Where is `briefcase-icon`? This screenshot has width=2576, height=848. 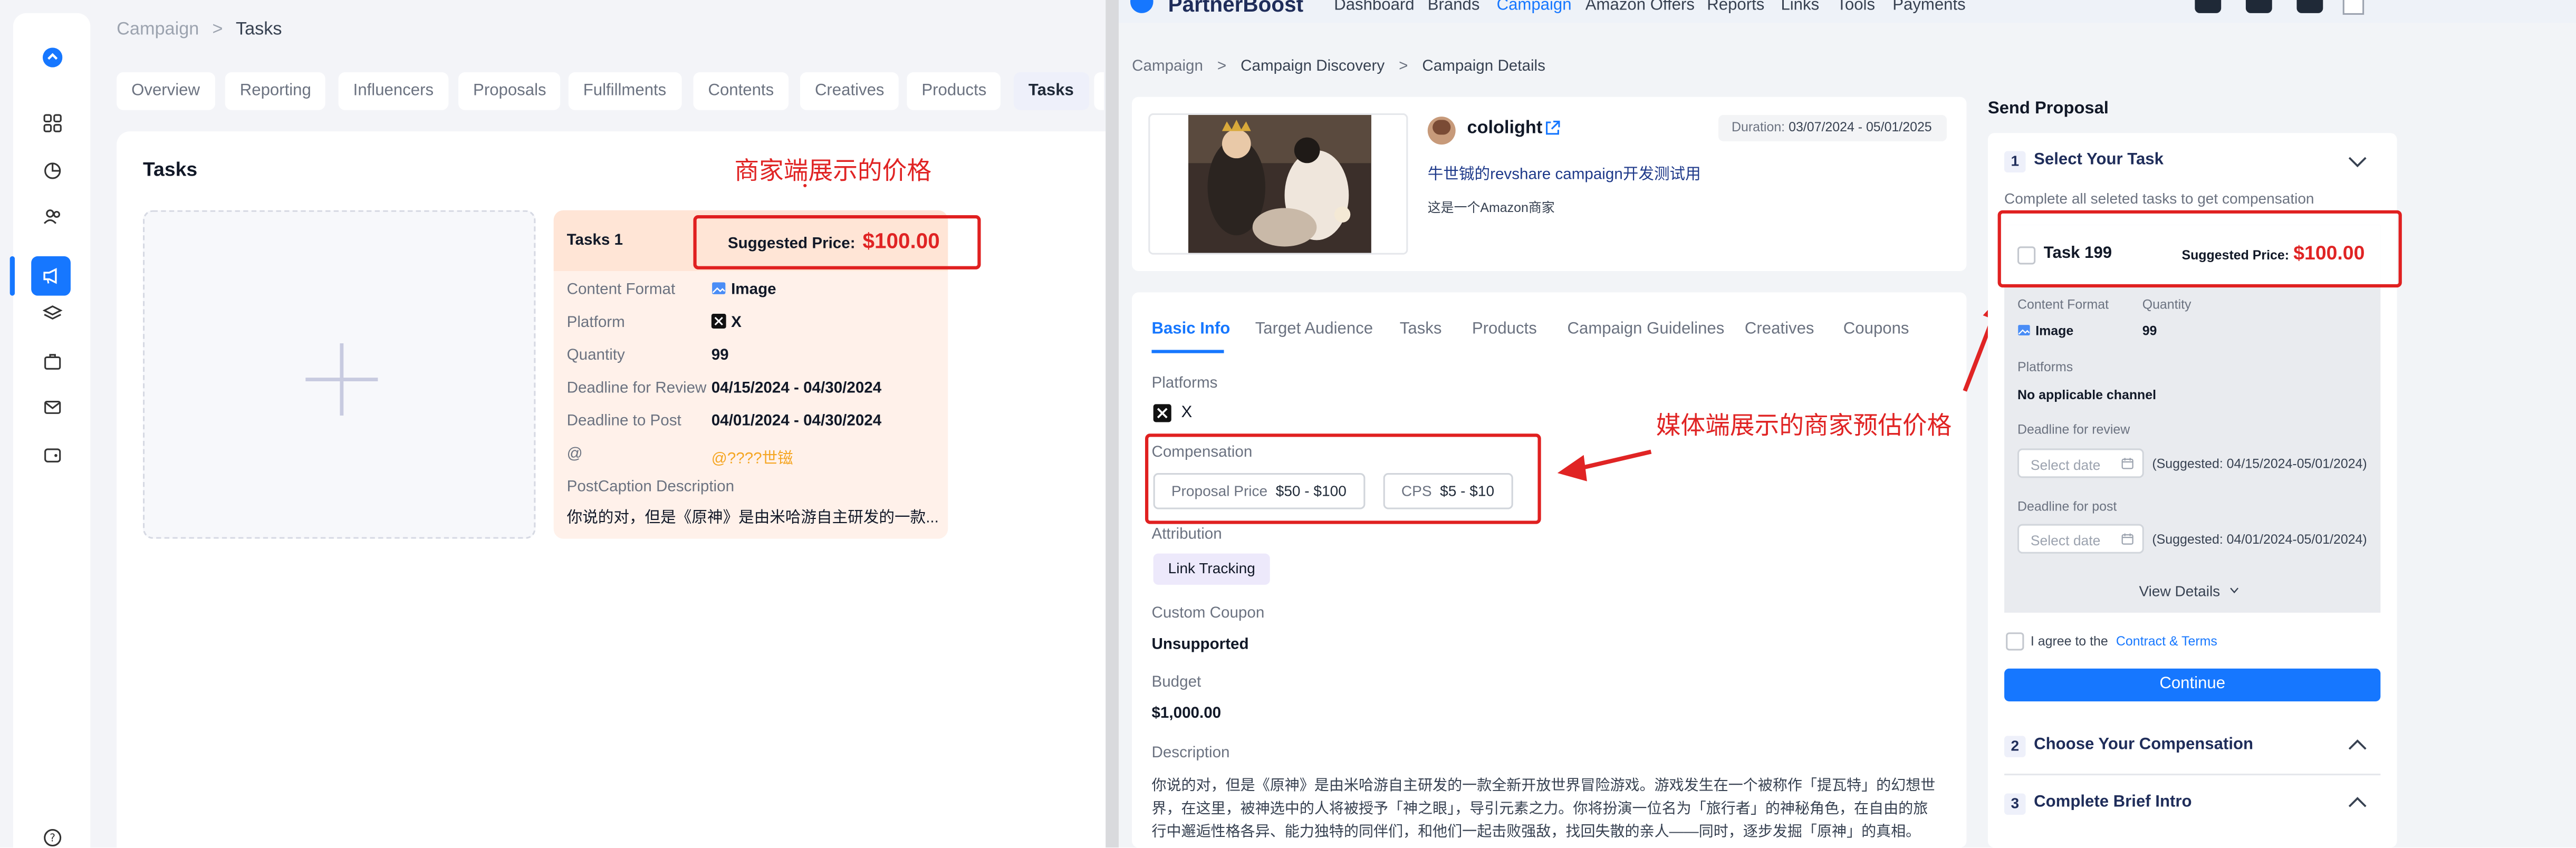 briefcase-icon is located at coordinates (53, 362).